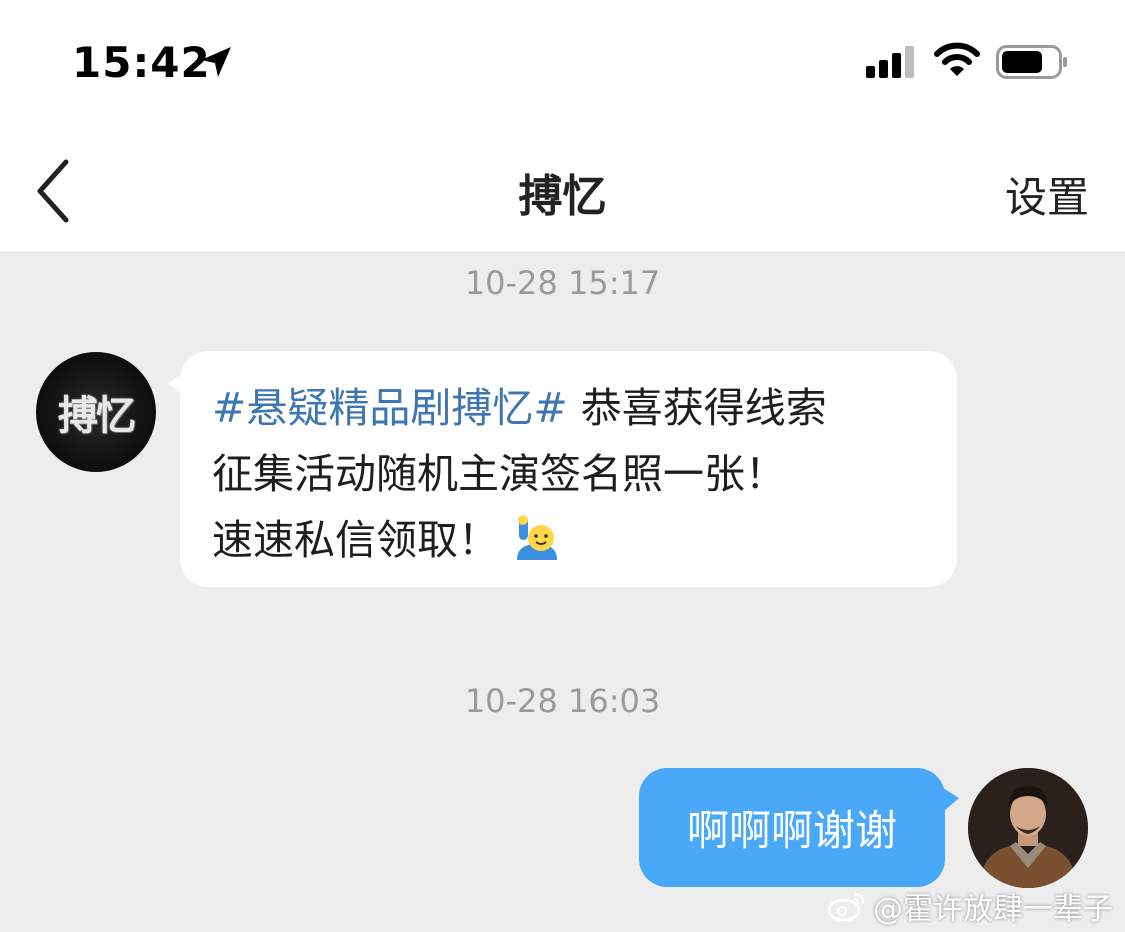  What do you see at coordinates (562, 65) in the screenshot?
I see `status-bar: 15:42` at bounding box center [562, 65].